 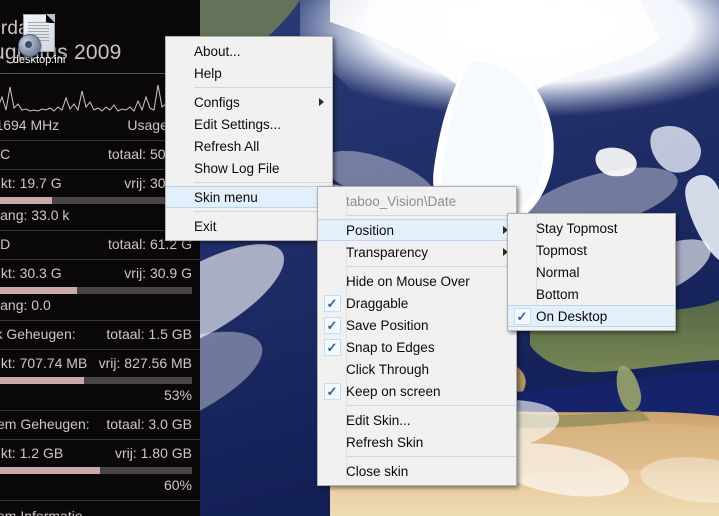 What do you see at coordinates (5, 244) in the screenshot?
I see `disk-d-name: Schijf D` at bounding box center [5, 244].